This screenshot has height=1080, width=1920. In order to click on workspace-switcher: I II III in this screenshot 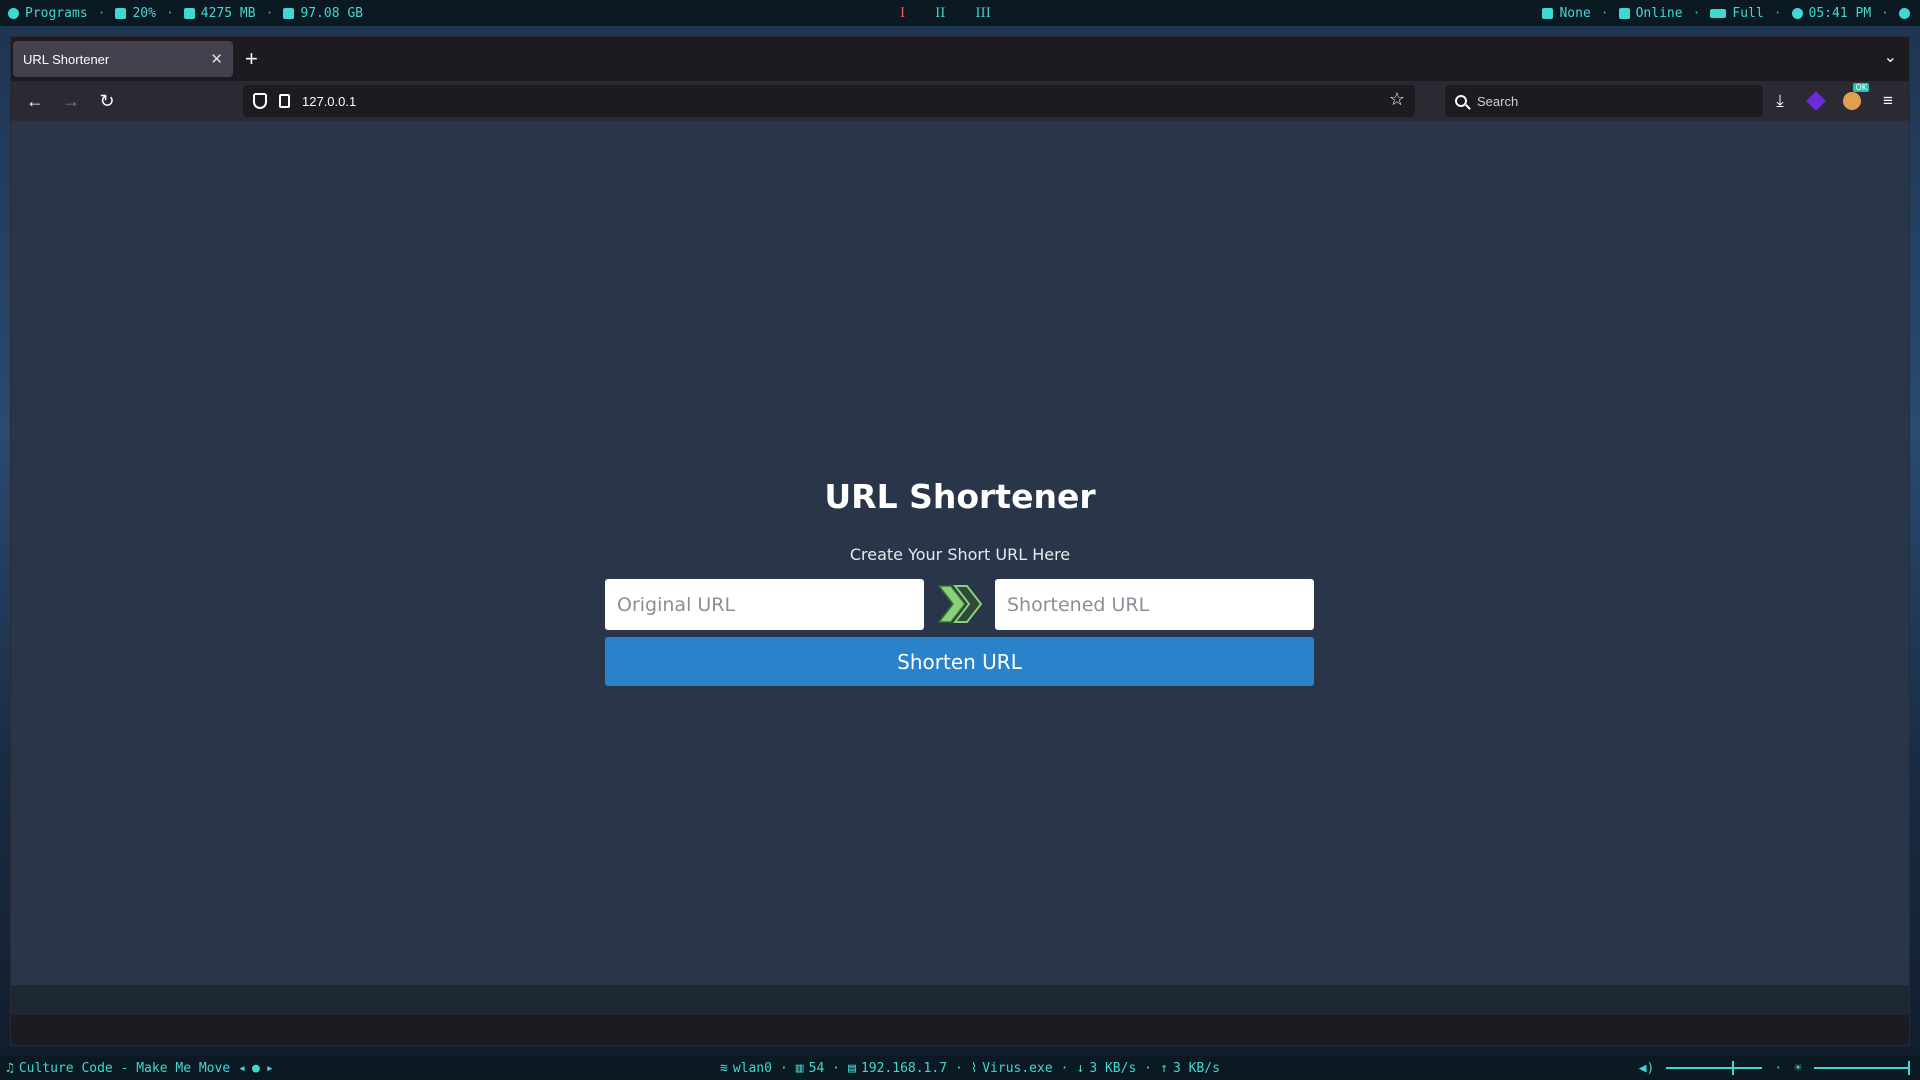, I will do `click(945, 13)`.